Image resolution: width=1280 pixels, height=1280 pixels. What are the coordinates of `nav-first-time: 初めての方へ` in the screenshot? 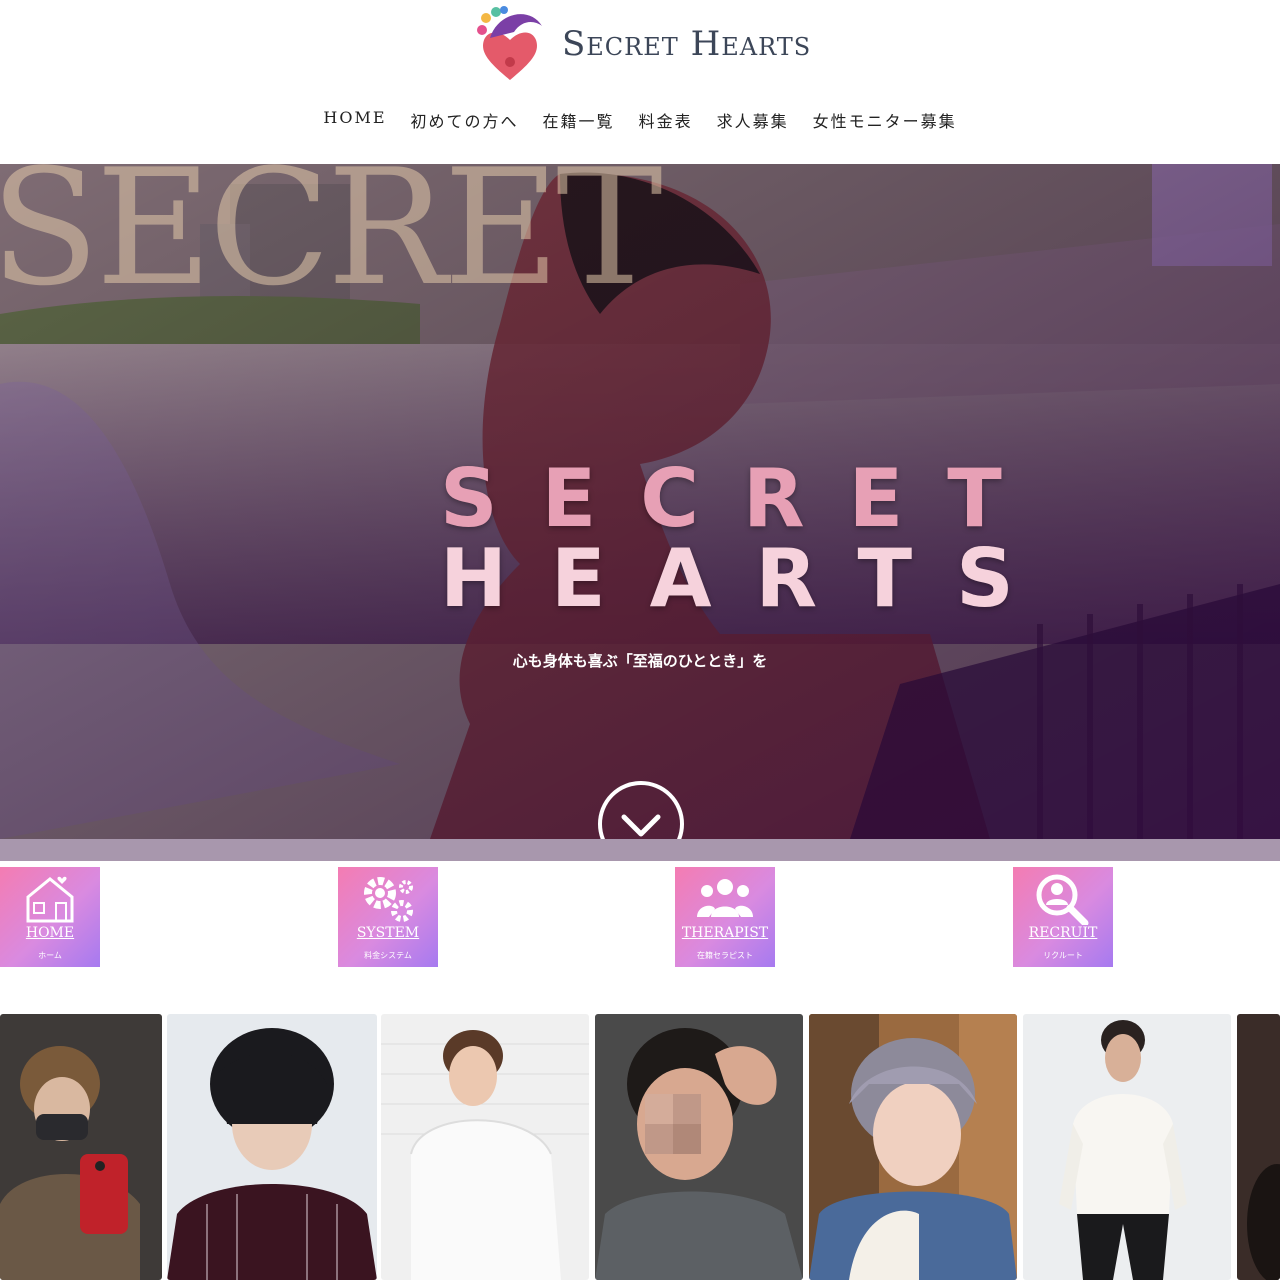 It's located at (465, 120).